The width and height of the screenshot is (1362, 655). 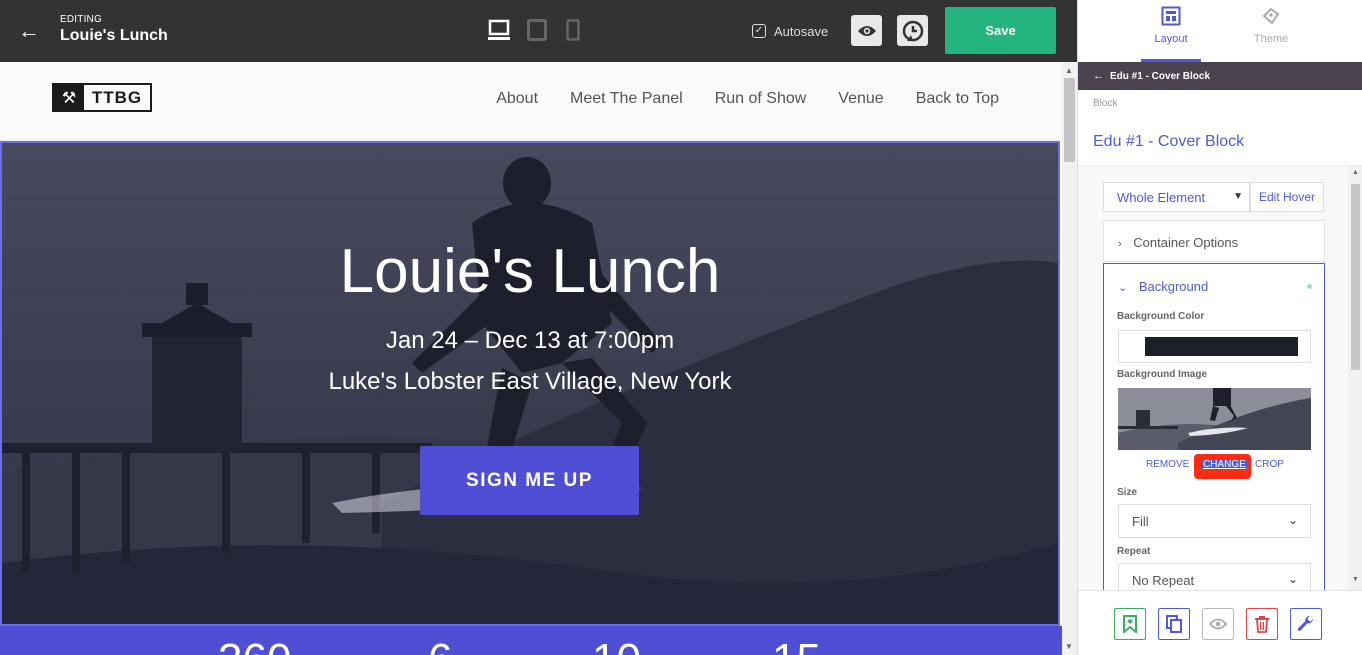 I want to click on copy-icon, so click(x=1174, y=624).